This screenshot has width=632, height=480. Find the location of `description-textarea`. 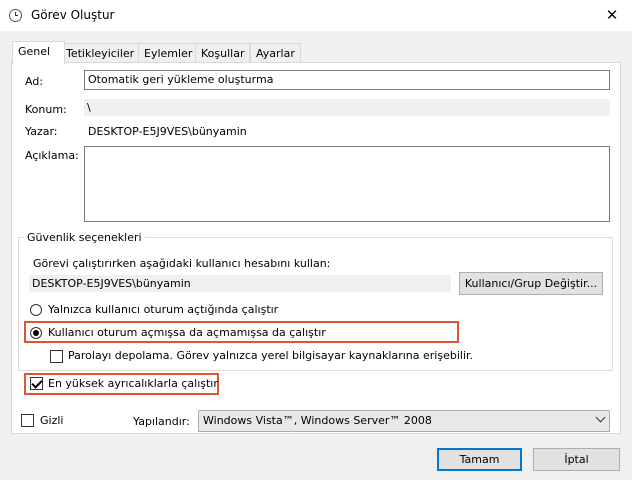

description-textarea is located at coordinates (347, 184).